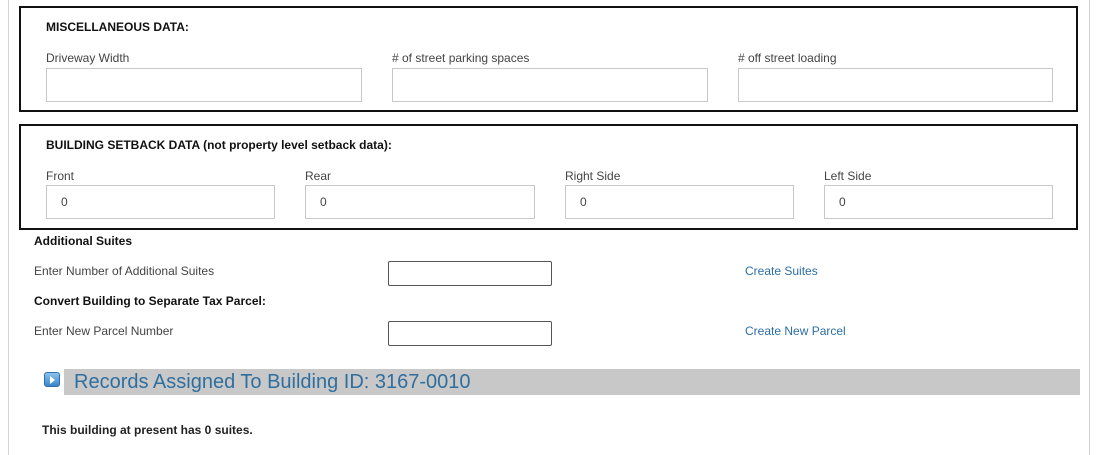  I want to click on create-new-parcel-link: Create New Parcel, so click(795, 331).